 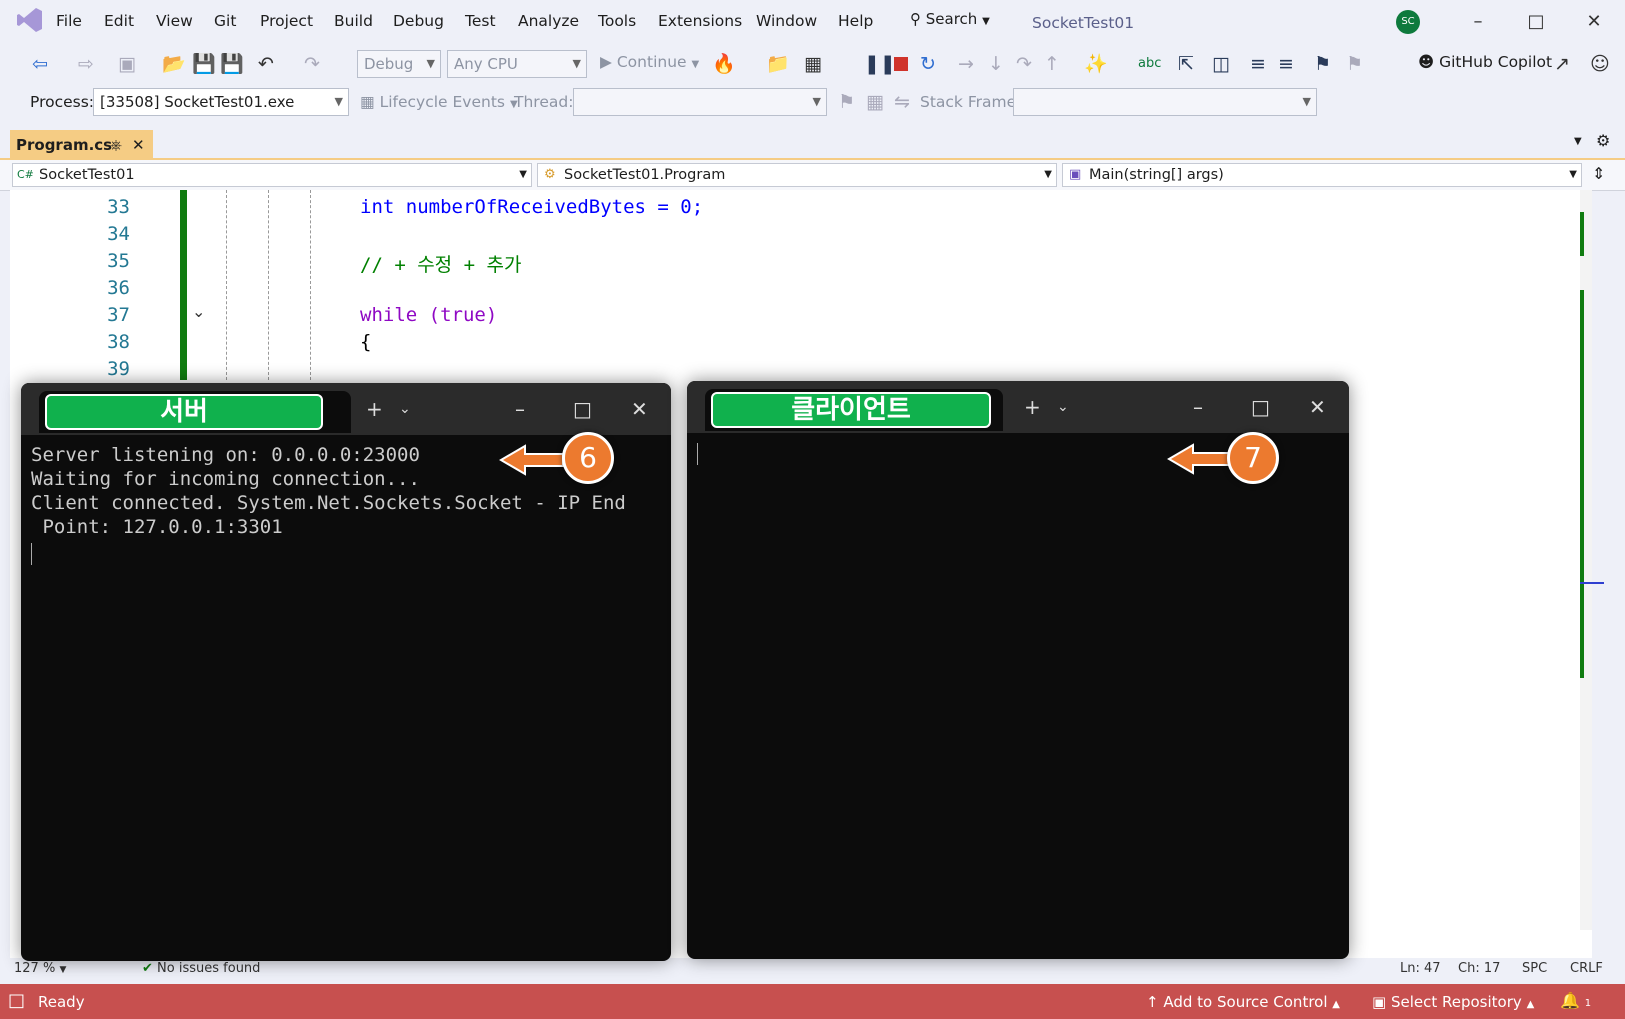 I want to click on lifecycle-events-button: ▦ Lifecycle Events ▼, so click(x=439, y=102).